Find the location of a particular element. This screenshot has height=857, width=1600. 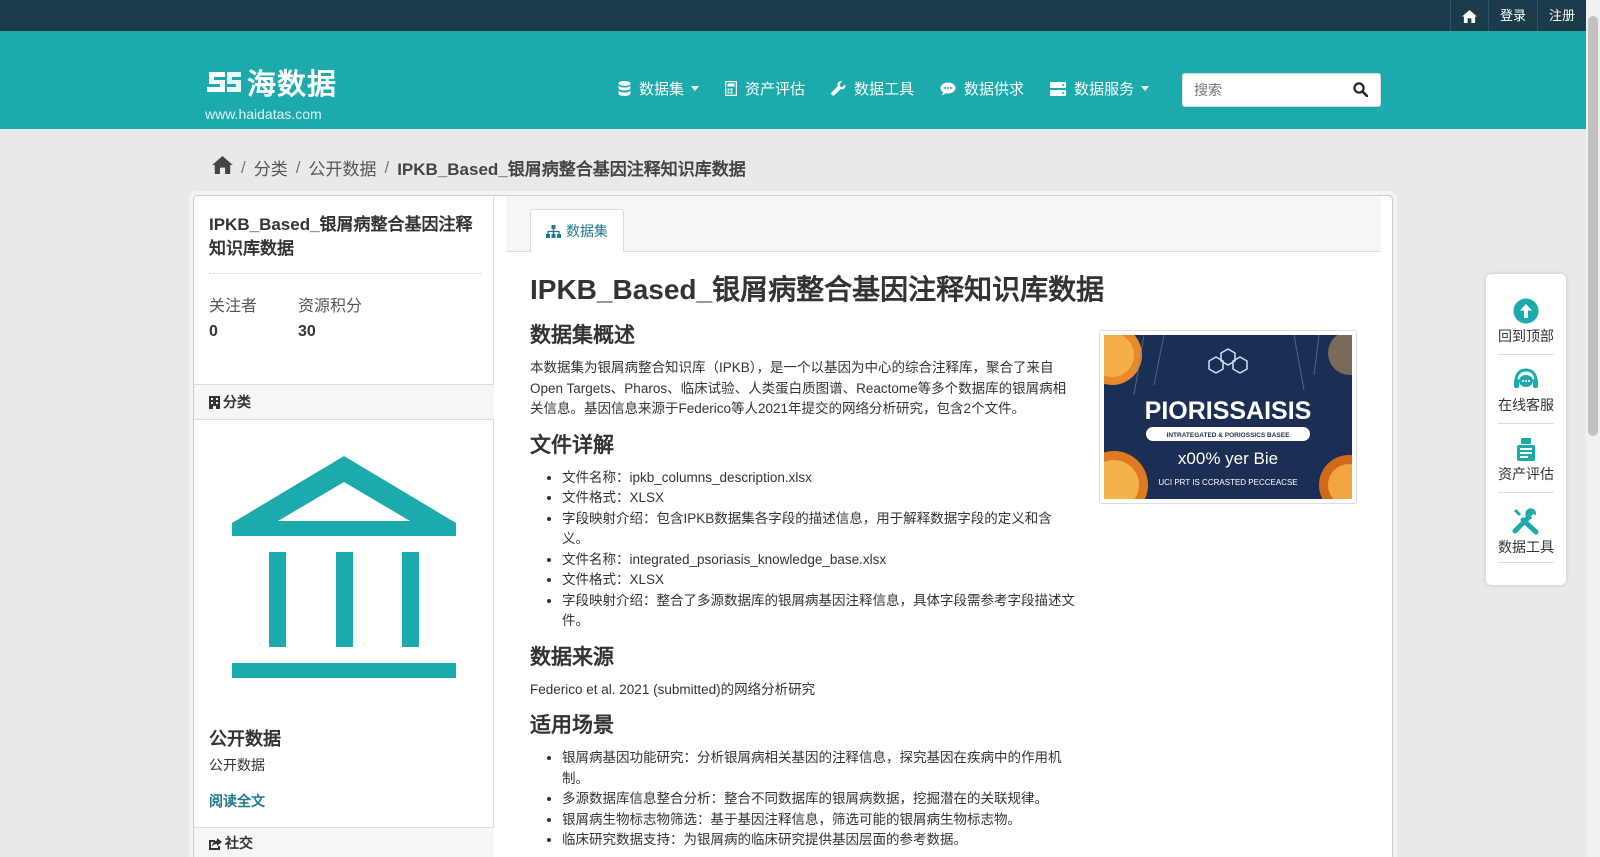

source-heading: 数据来源 is located at coordinates (572, 657).